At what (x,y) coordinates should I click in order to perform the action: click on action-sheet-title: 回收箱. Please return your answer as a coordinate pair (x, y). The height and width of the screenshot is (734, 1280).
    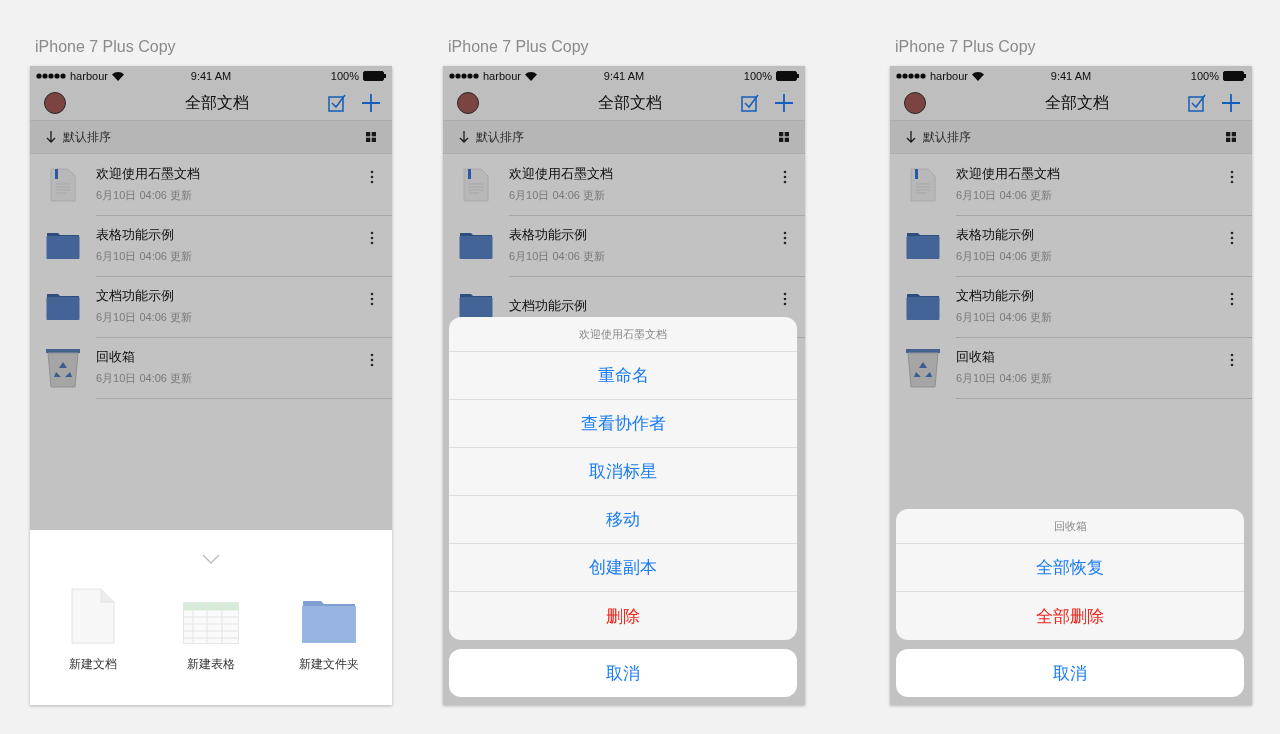
    Looking at the image, I should click on (1070, 526).